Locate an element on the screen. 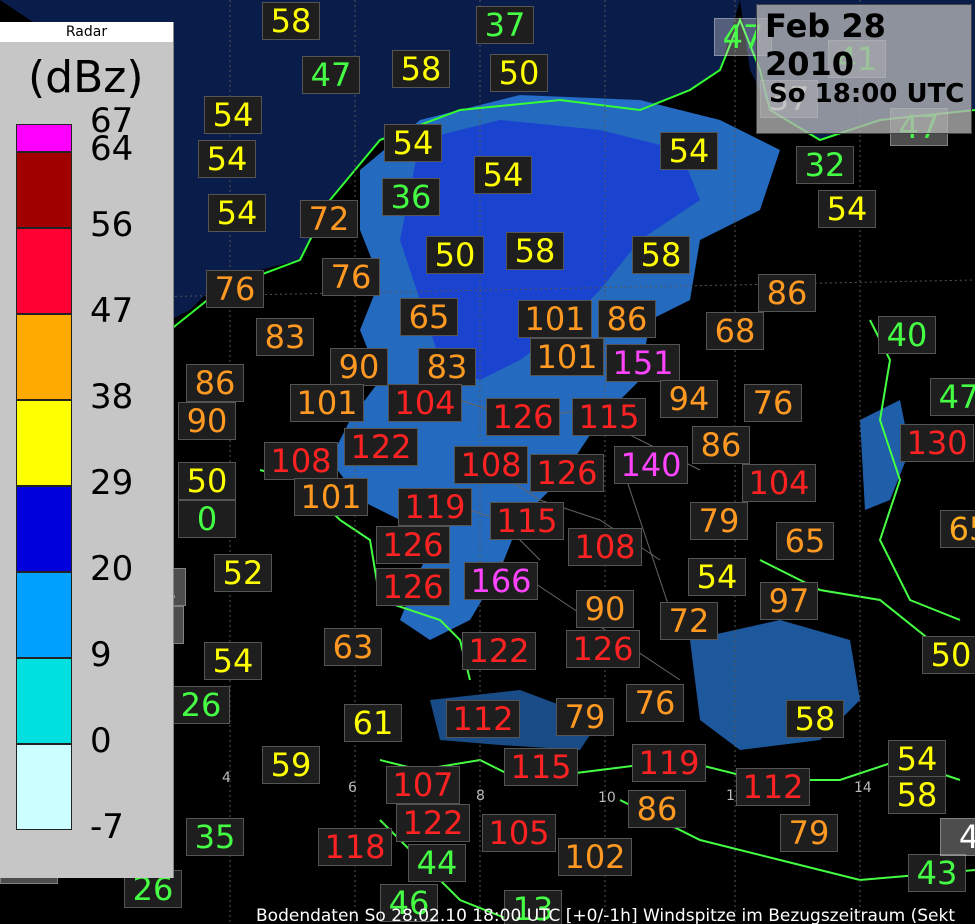  station-value-22: 101 is located at coordinates (555, 319).